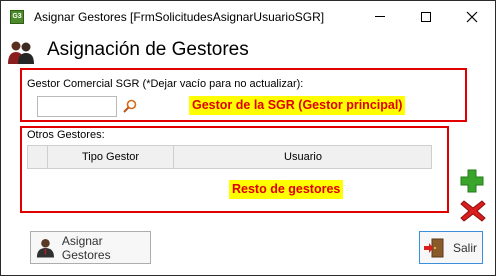  Describe the element at coordinates (148, 49) in the screenshot. I see `page-title: Asignación de Gestores` at that location.